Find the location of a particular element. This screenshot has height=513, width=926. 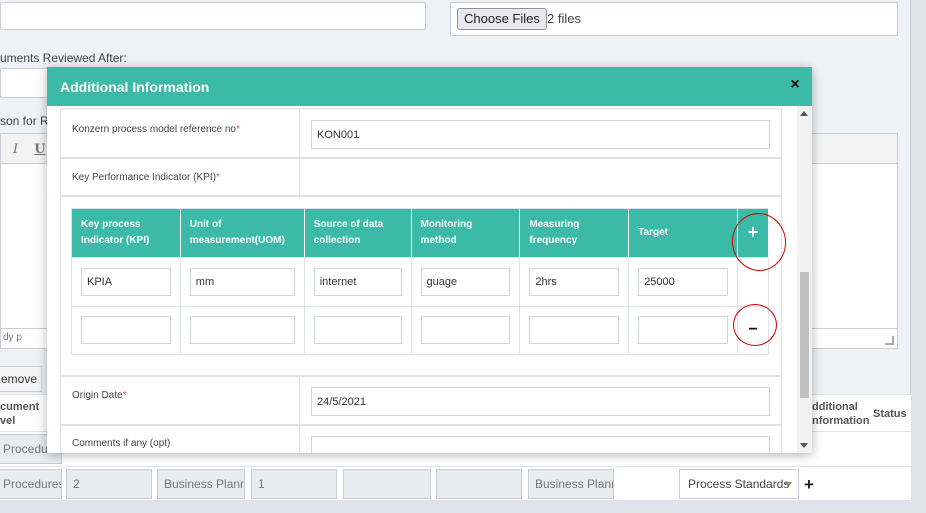

konzern-label: Konzern process model reference no* is located at coordinates (156, 129).